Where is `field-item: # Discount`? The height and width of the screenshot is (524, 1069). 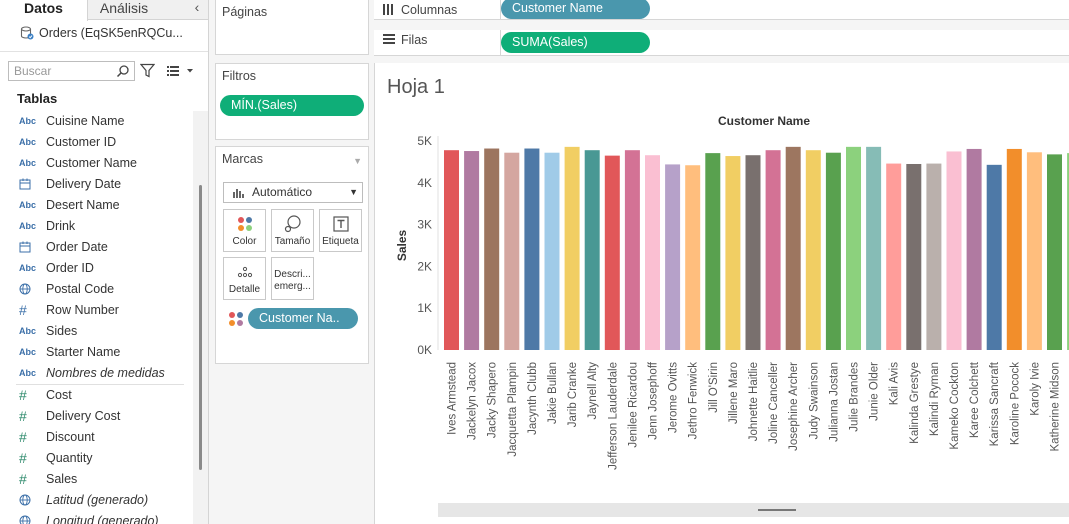 field-item: # Discount is located at coordinates (96, 437).